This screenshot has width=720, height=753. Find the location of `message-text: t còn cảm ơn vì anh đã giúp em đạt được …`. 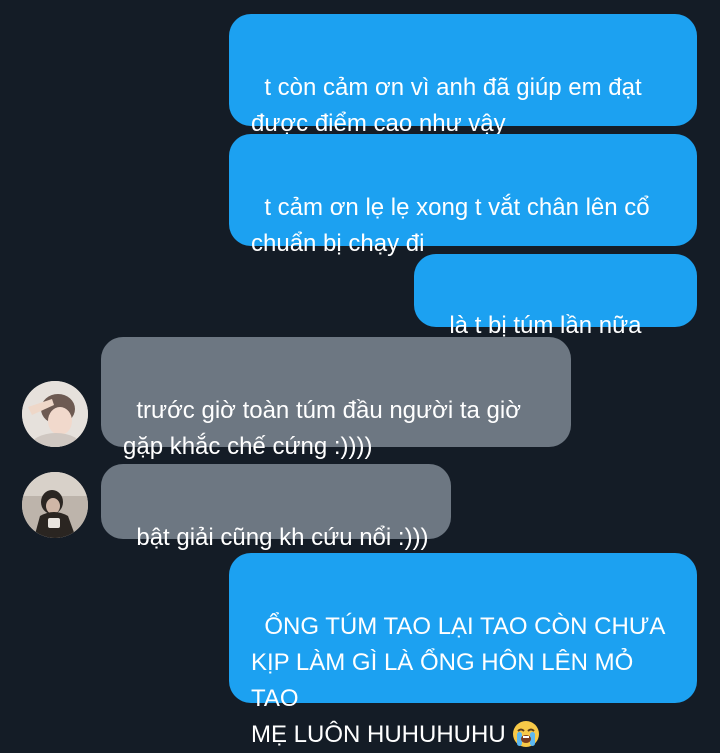

message-text: t còn cảm ơn vì anh đã giúp em đạt được … is located at coordinates (446, 105).